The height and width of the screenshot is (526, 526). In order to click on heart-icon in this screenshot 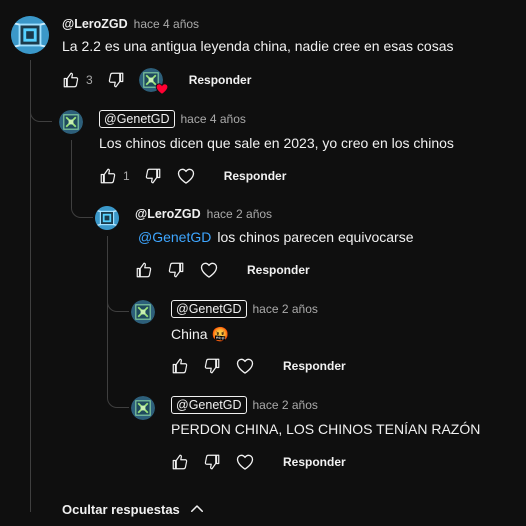, I will do `click(161, 89)`.